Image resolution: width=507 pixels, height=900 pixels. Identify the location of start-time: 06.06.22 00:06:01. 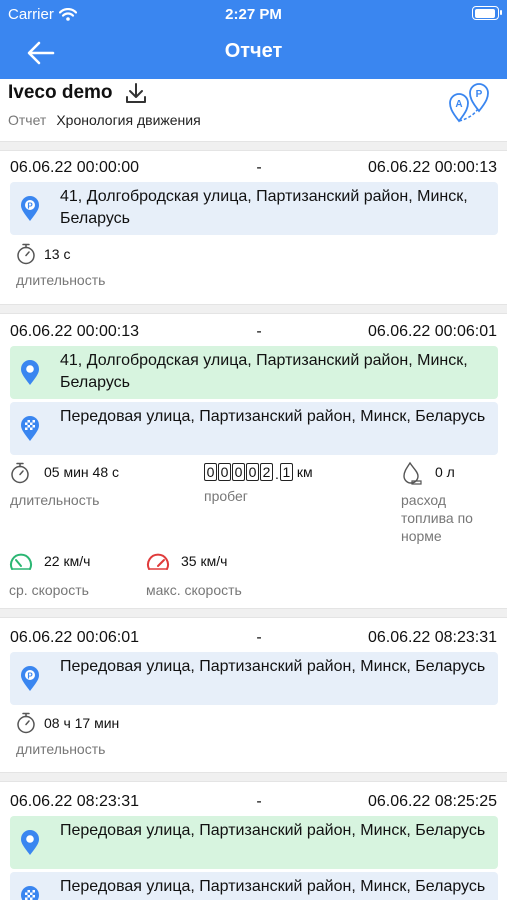
(75, 637).